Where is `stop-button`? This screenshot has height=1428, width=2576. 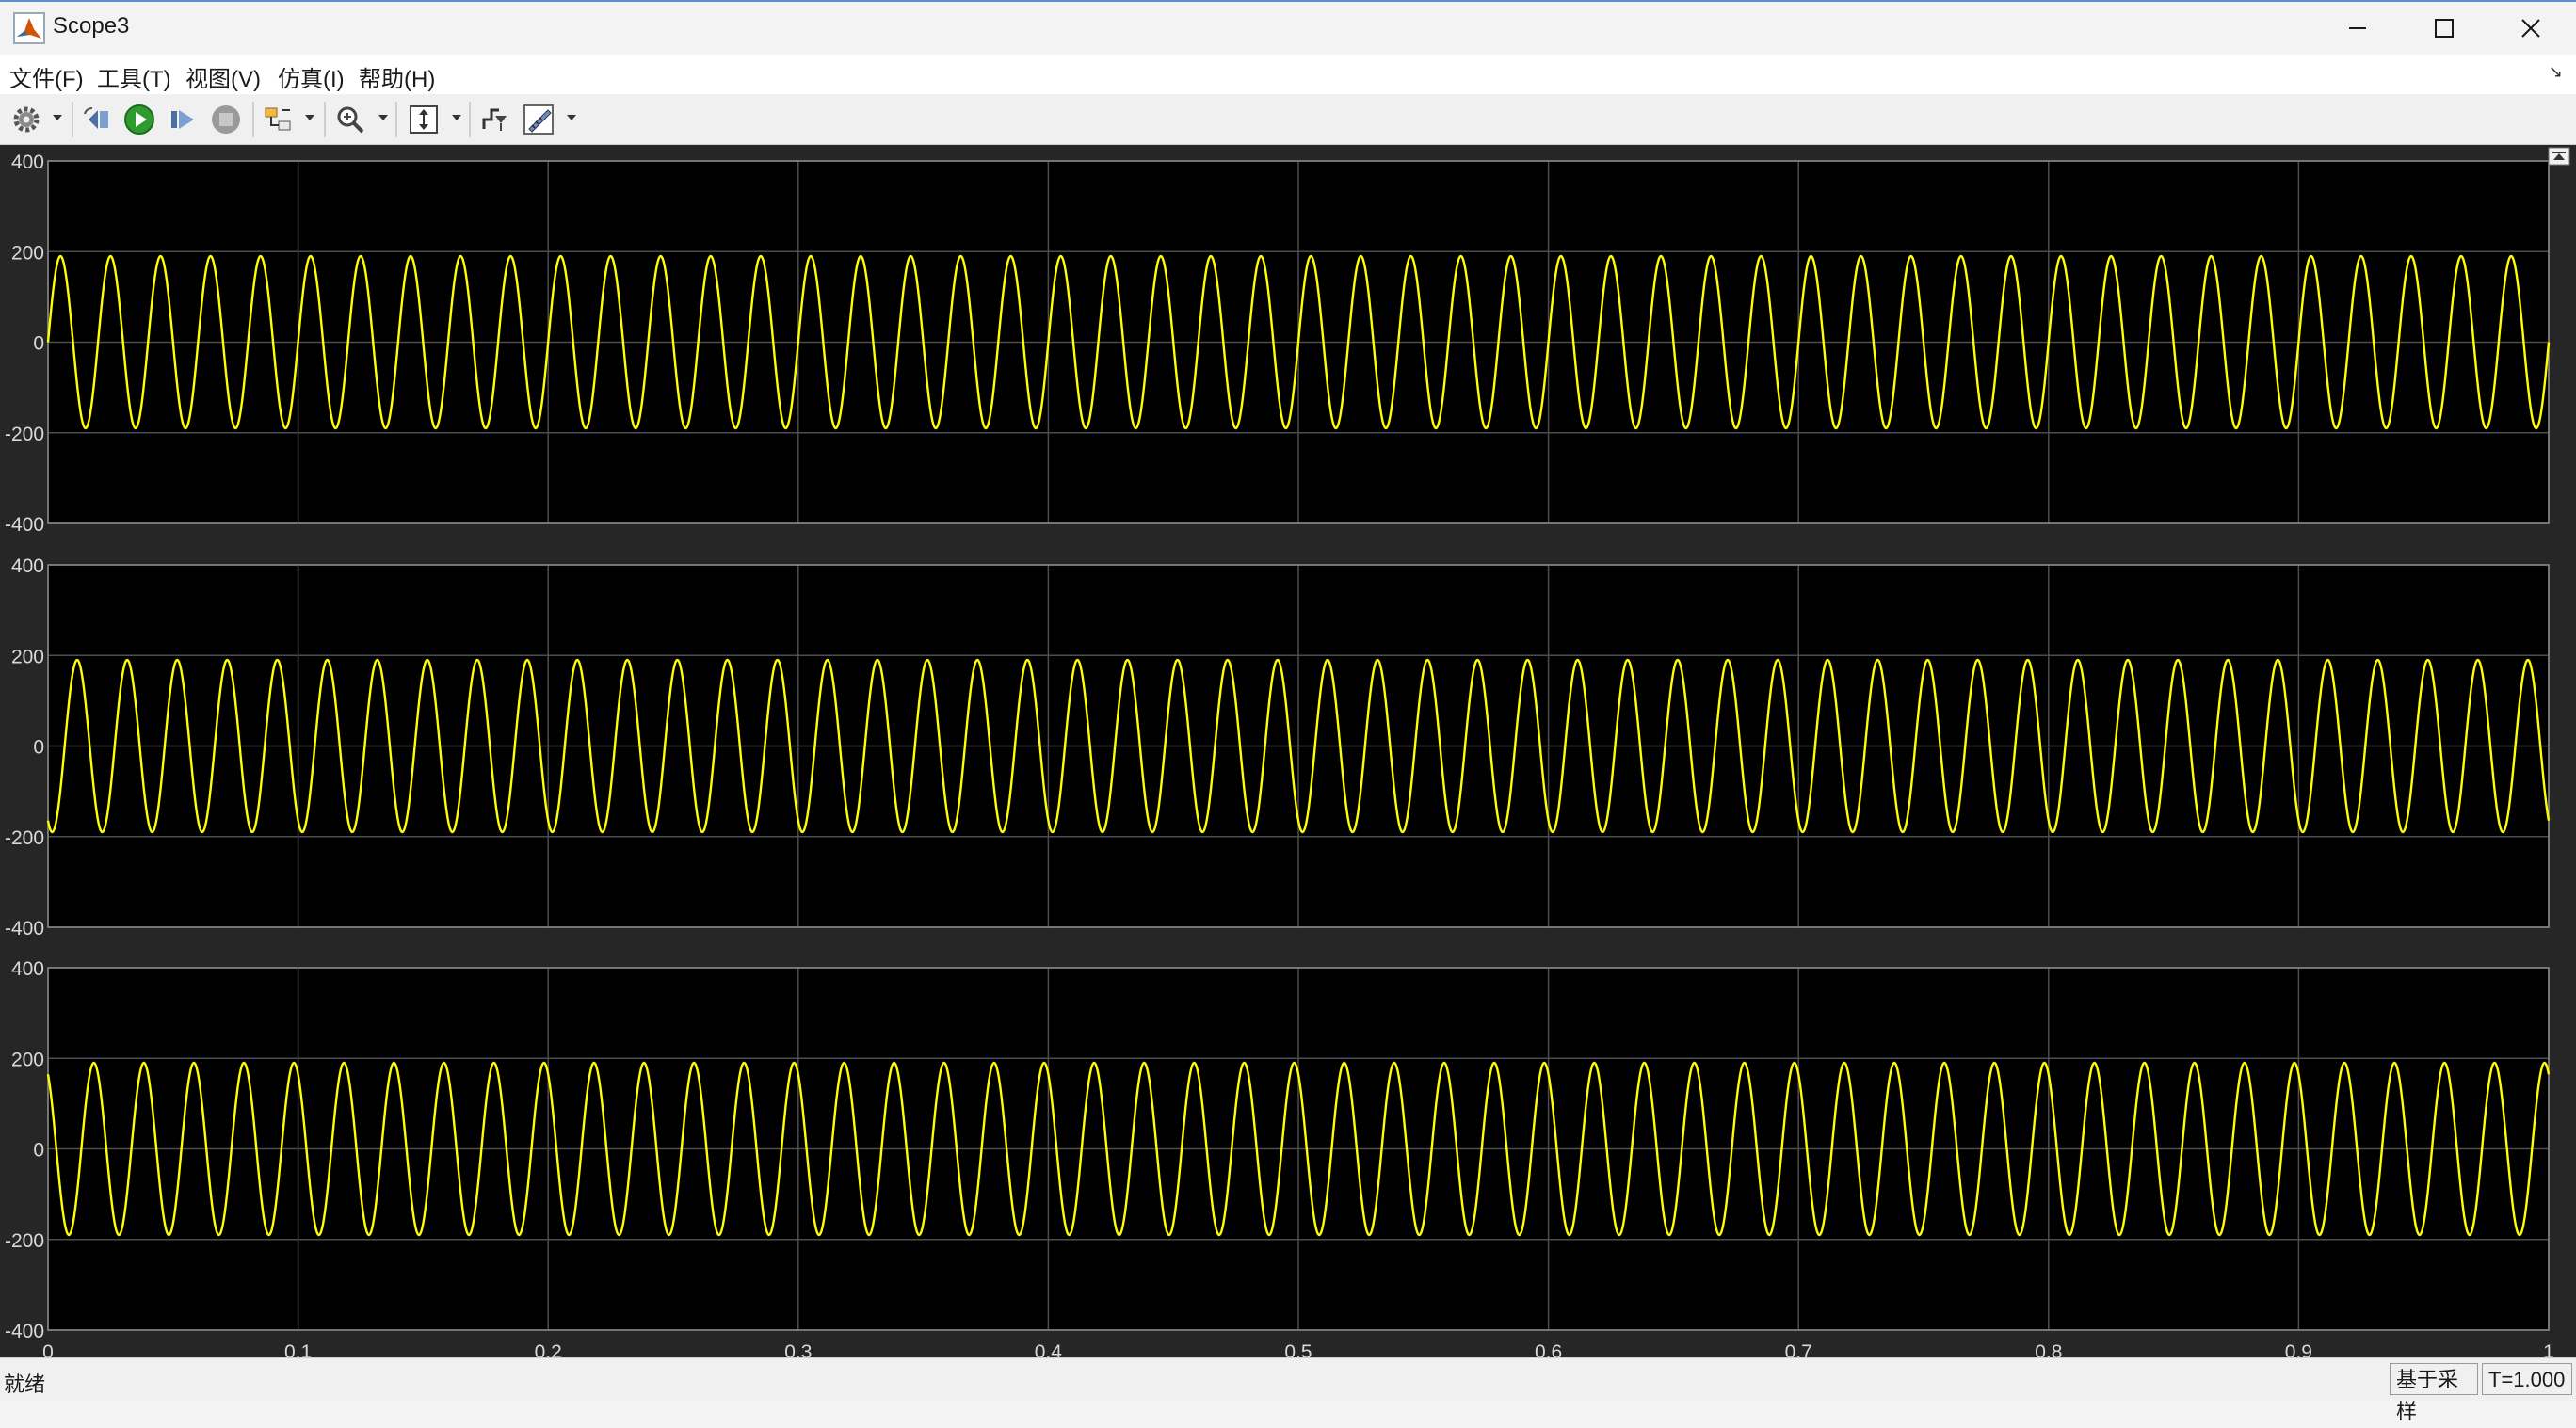
stop-button is located at coordinates (226, 119).